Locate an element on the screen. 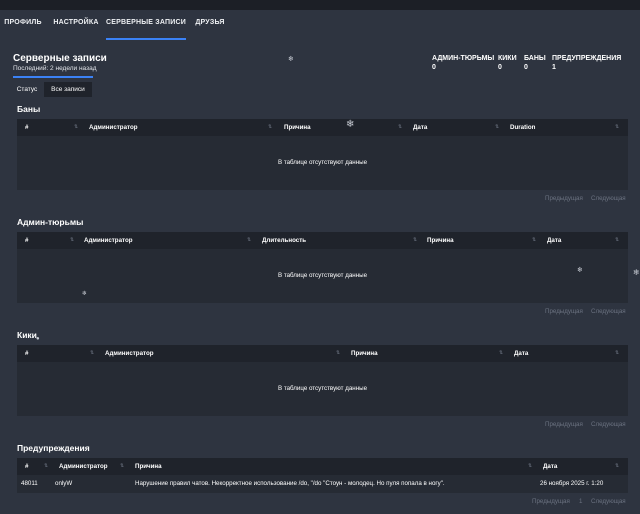  stat-kicks: КИКИ 0 is located at coordinates (507, 63).